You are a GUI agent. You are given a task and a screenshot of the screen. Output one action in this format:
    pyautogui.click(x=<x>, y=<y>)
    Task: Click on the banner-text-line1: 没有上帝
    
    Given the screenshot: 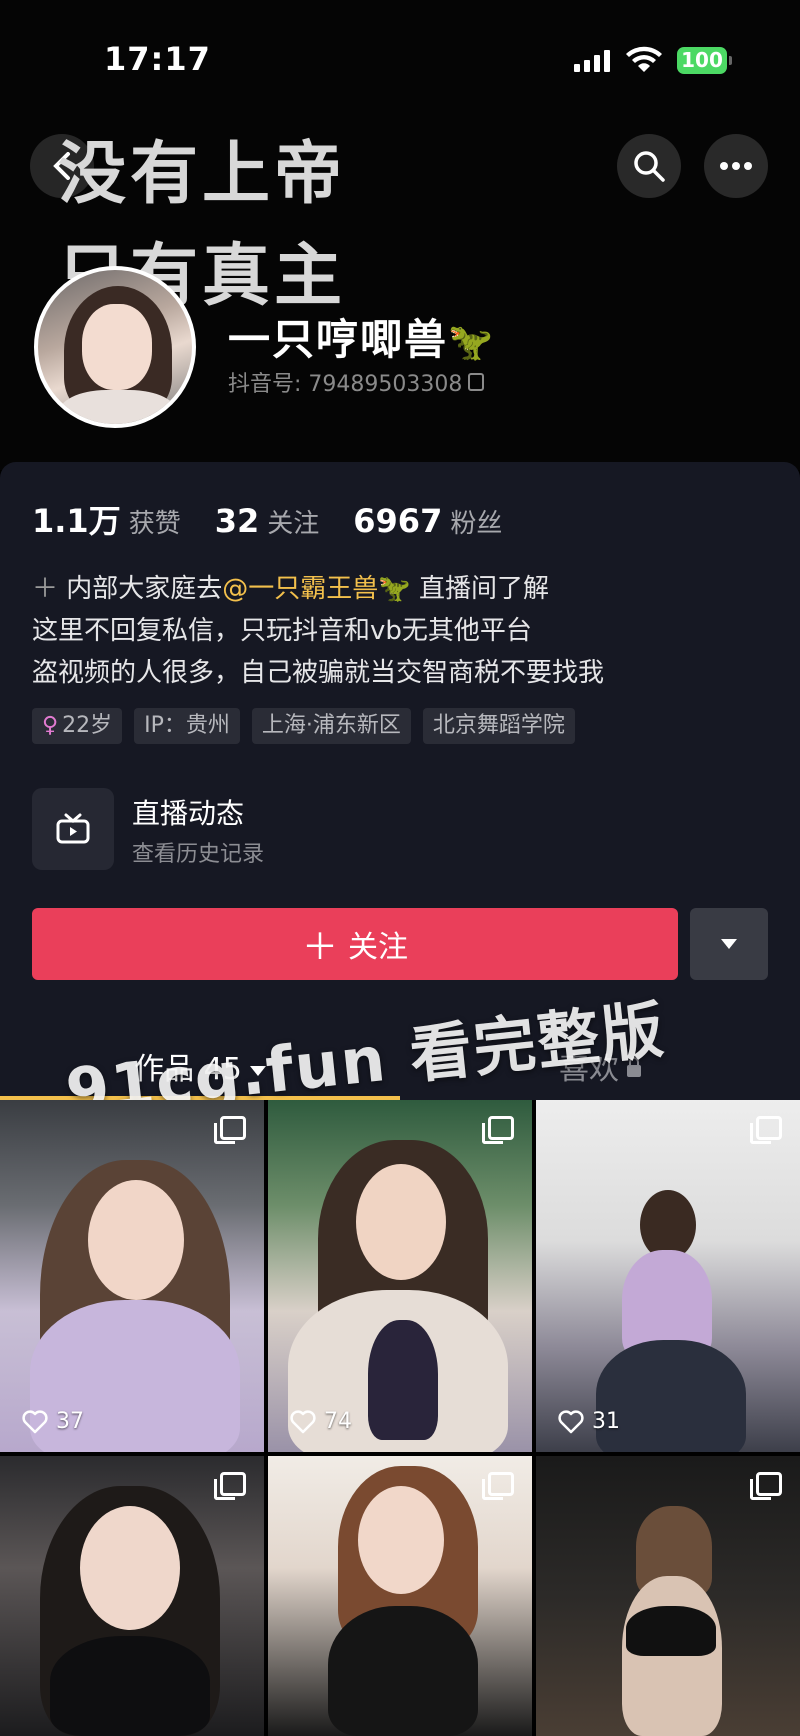 What is the action you would take?
    pyautogui.click(x=202, y=174)
    